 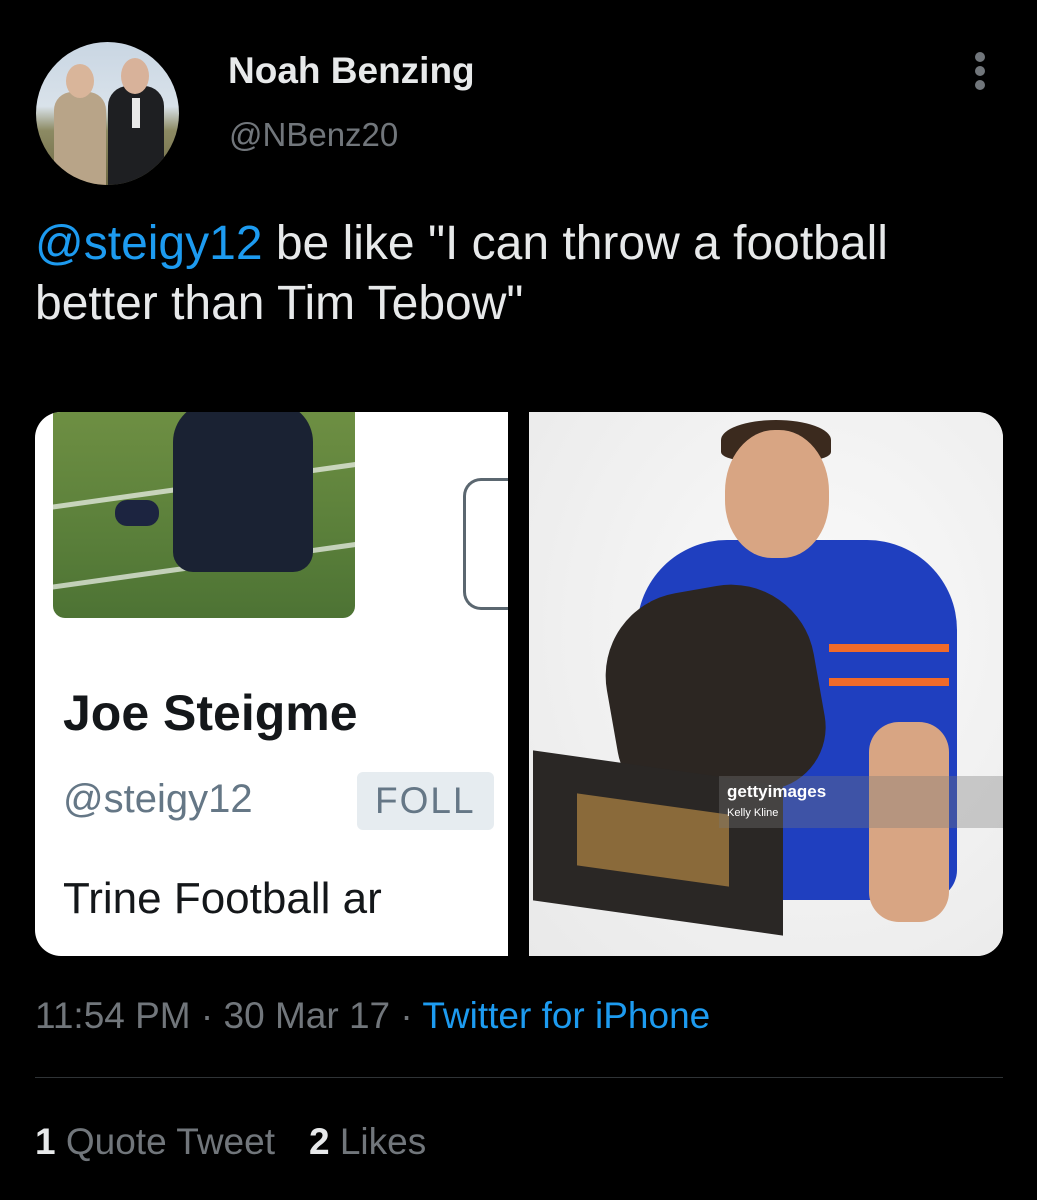 I want to click on tweet-stats: 1 Quote Tweet 2 Likes, so click(x=230, y=1142).